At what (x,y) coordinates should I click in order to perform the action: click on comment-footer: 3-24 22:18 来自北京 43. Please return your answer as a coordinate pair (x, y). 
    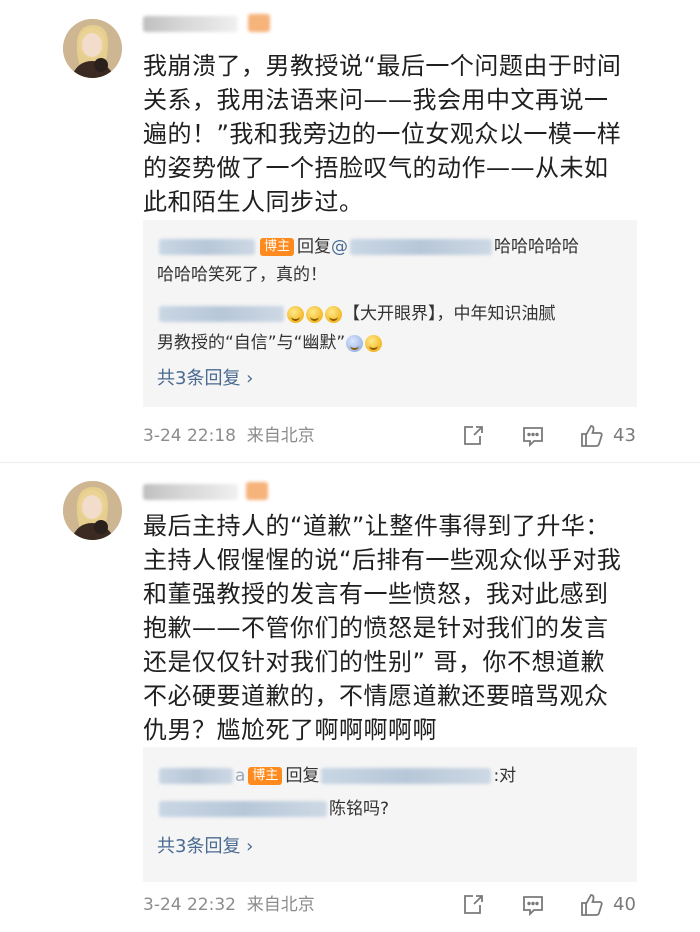
    Looking at the image, I should click on (421, 436).